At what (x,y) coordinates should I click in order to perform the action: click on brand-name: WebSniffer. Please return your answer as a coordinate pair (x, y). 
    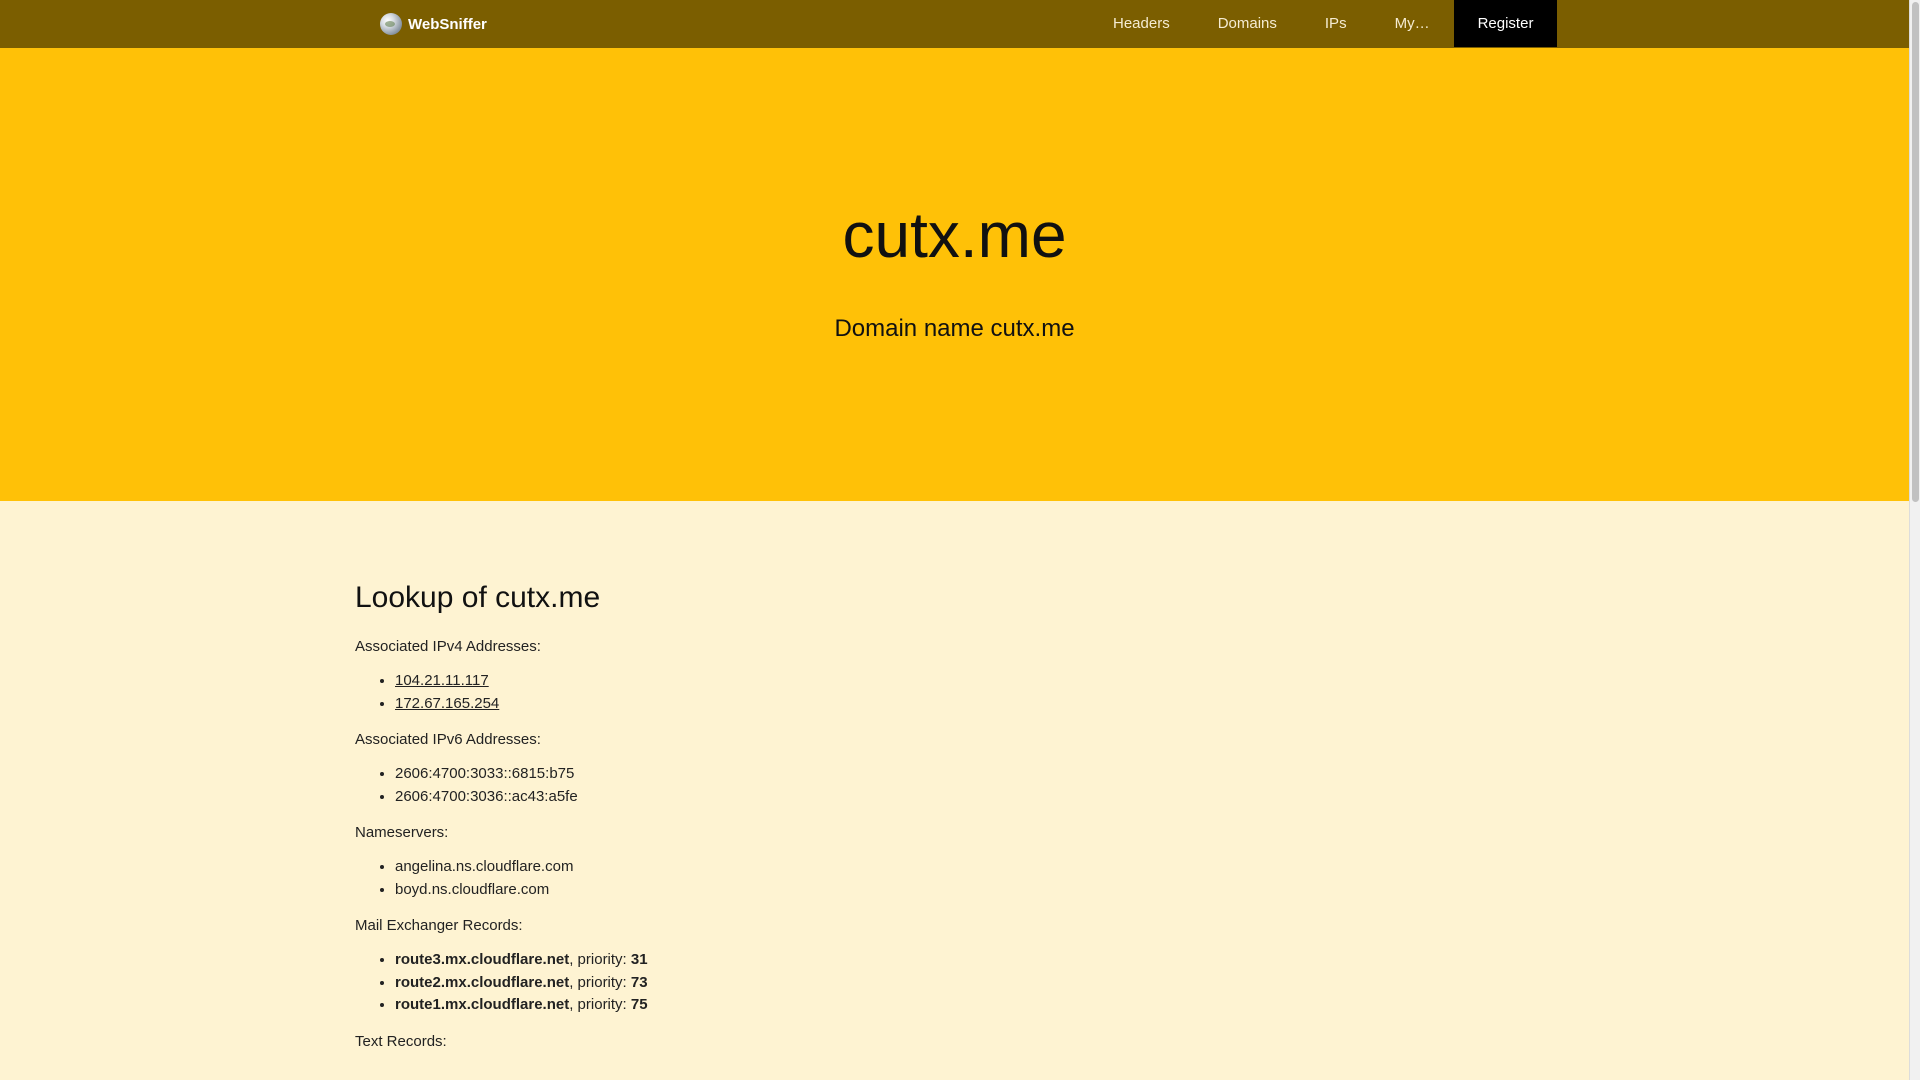
    Looking at the image, I should click on (447, 24).